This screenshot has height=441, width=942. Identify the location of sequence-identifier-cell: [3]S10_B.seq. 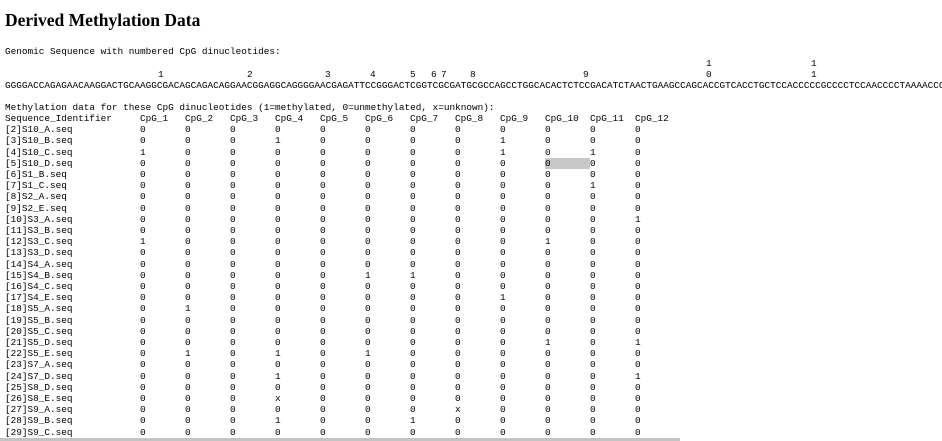
(39, 141).